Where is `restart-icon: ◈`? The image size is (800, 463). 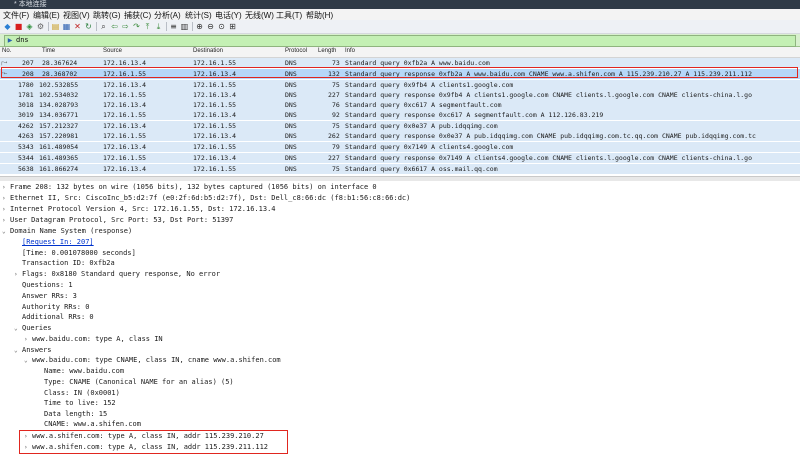 restart-icon: ◈ is located at coordinates (29, 26).